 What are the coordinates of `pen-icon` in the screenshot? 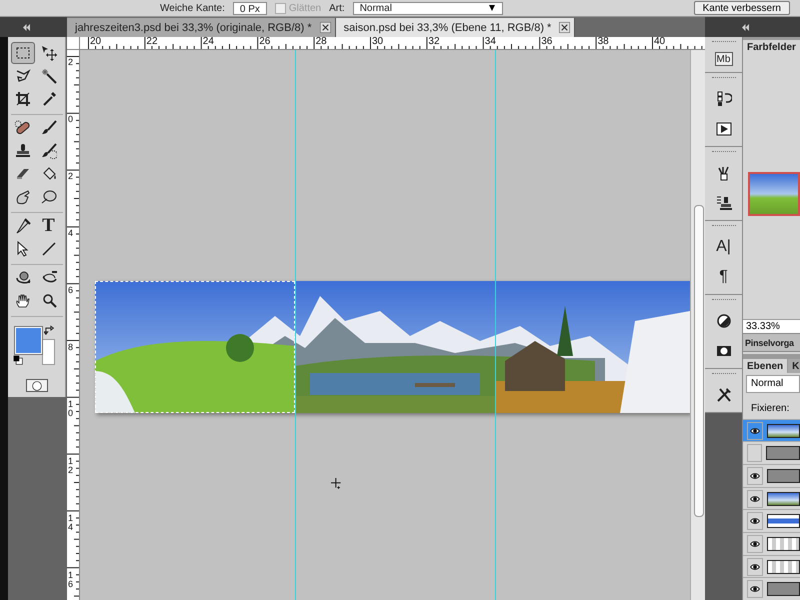 It's located at (22, 226).